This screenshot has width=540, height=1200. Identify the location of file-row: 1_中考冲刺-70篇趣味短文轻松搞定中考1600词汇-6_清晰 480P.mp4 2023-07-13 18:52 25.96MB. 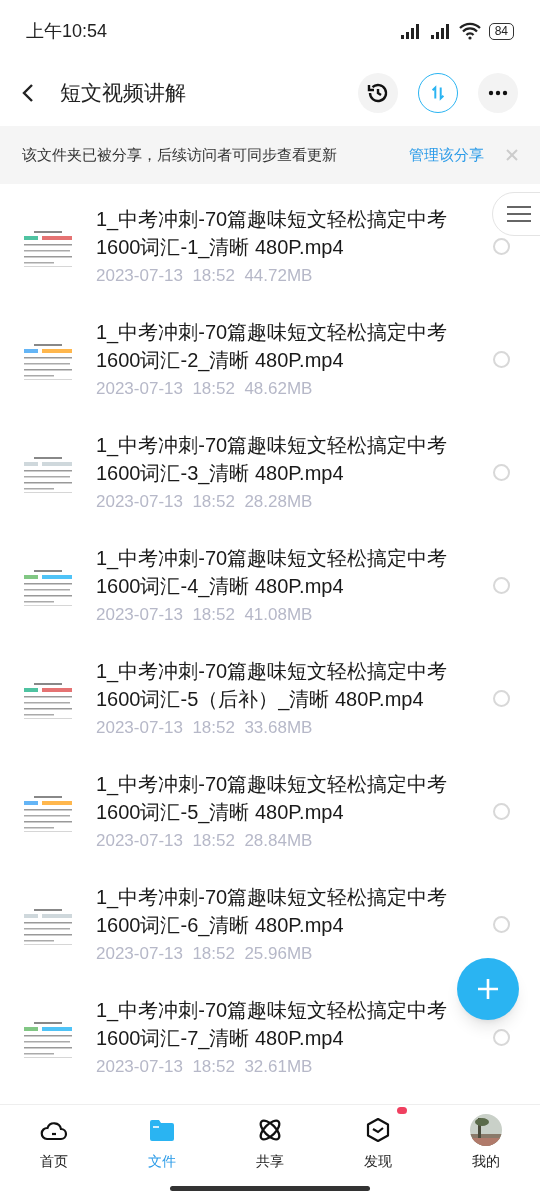
(270, 924).